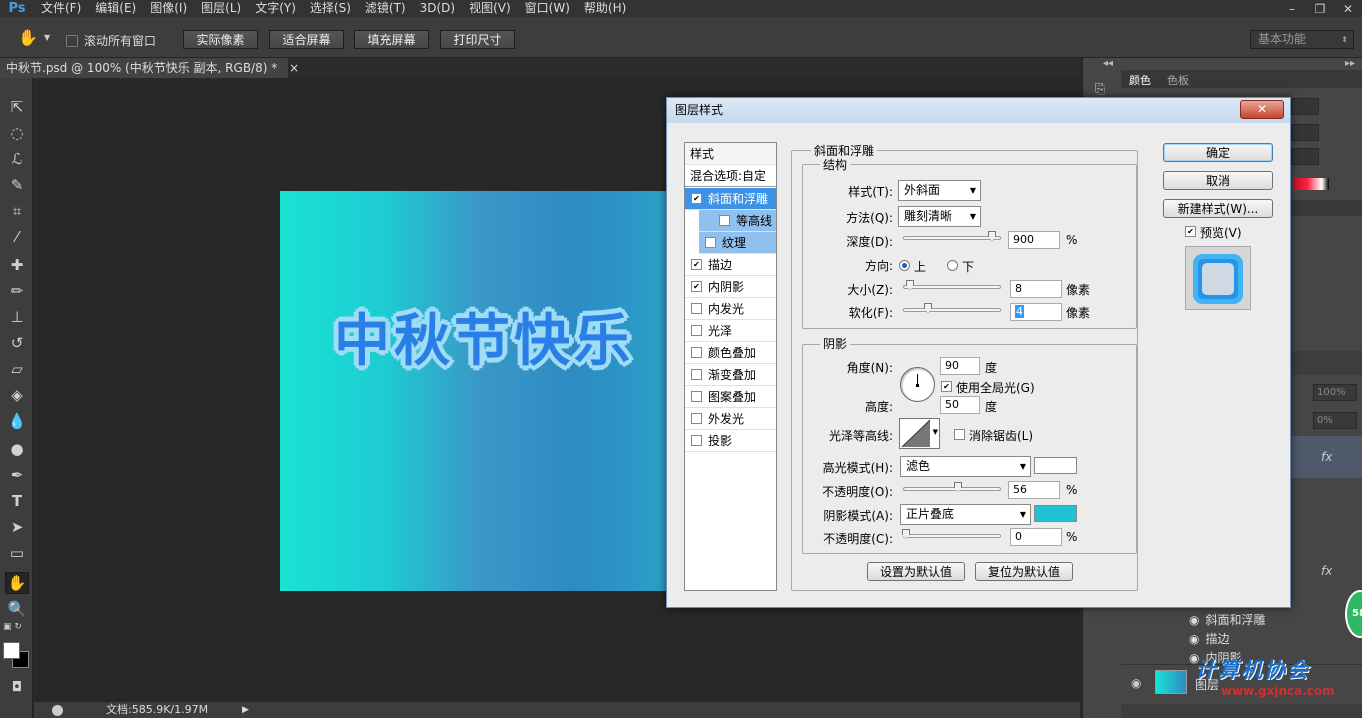 The image size is (1362, 718). Describe the element at coordinates (17, 107) in the screenshot. I see `move-tool-icon: ⇱` at that location.